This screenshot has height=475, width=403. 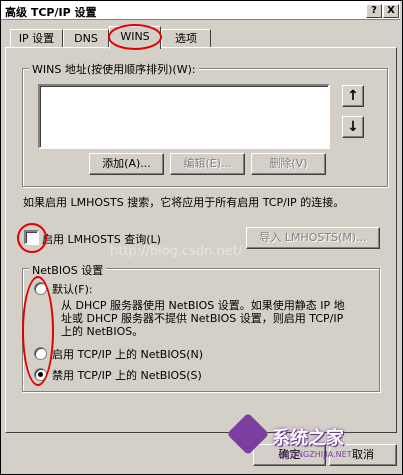 What do you see at coordinates (200, 10) in the screenshot?
I see `title-bar: 高级 TCP/IP 设置 ? X` at bounding box center [200, 10].